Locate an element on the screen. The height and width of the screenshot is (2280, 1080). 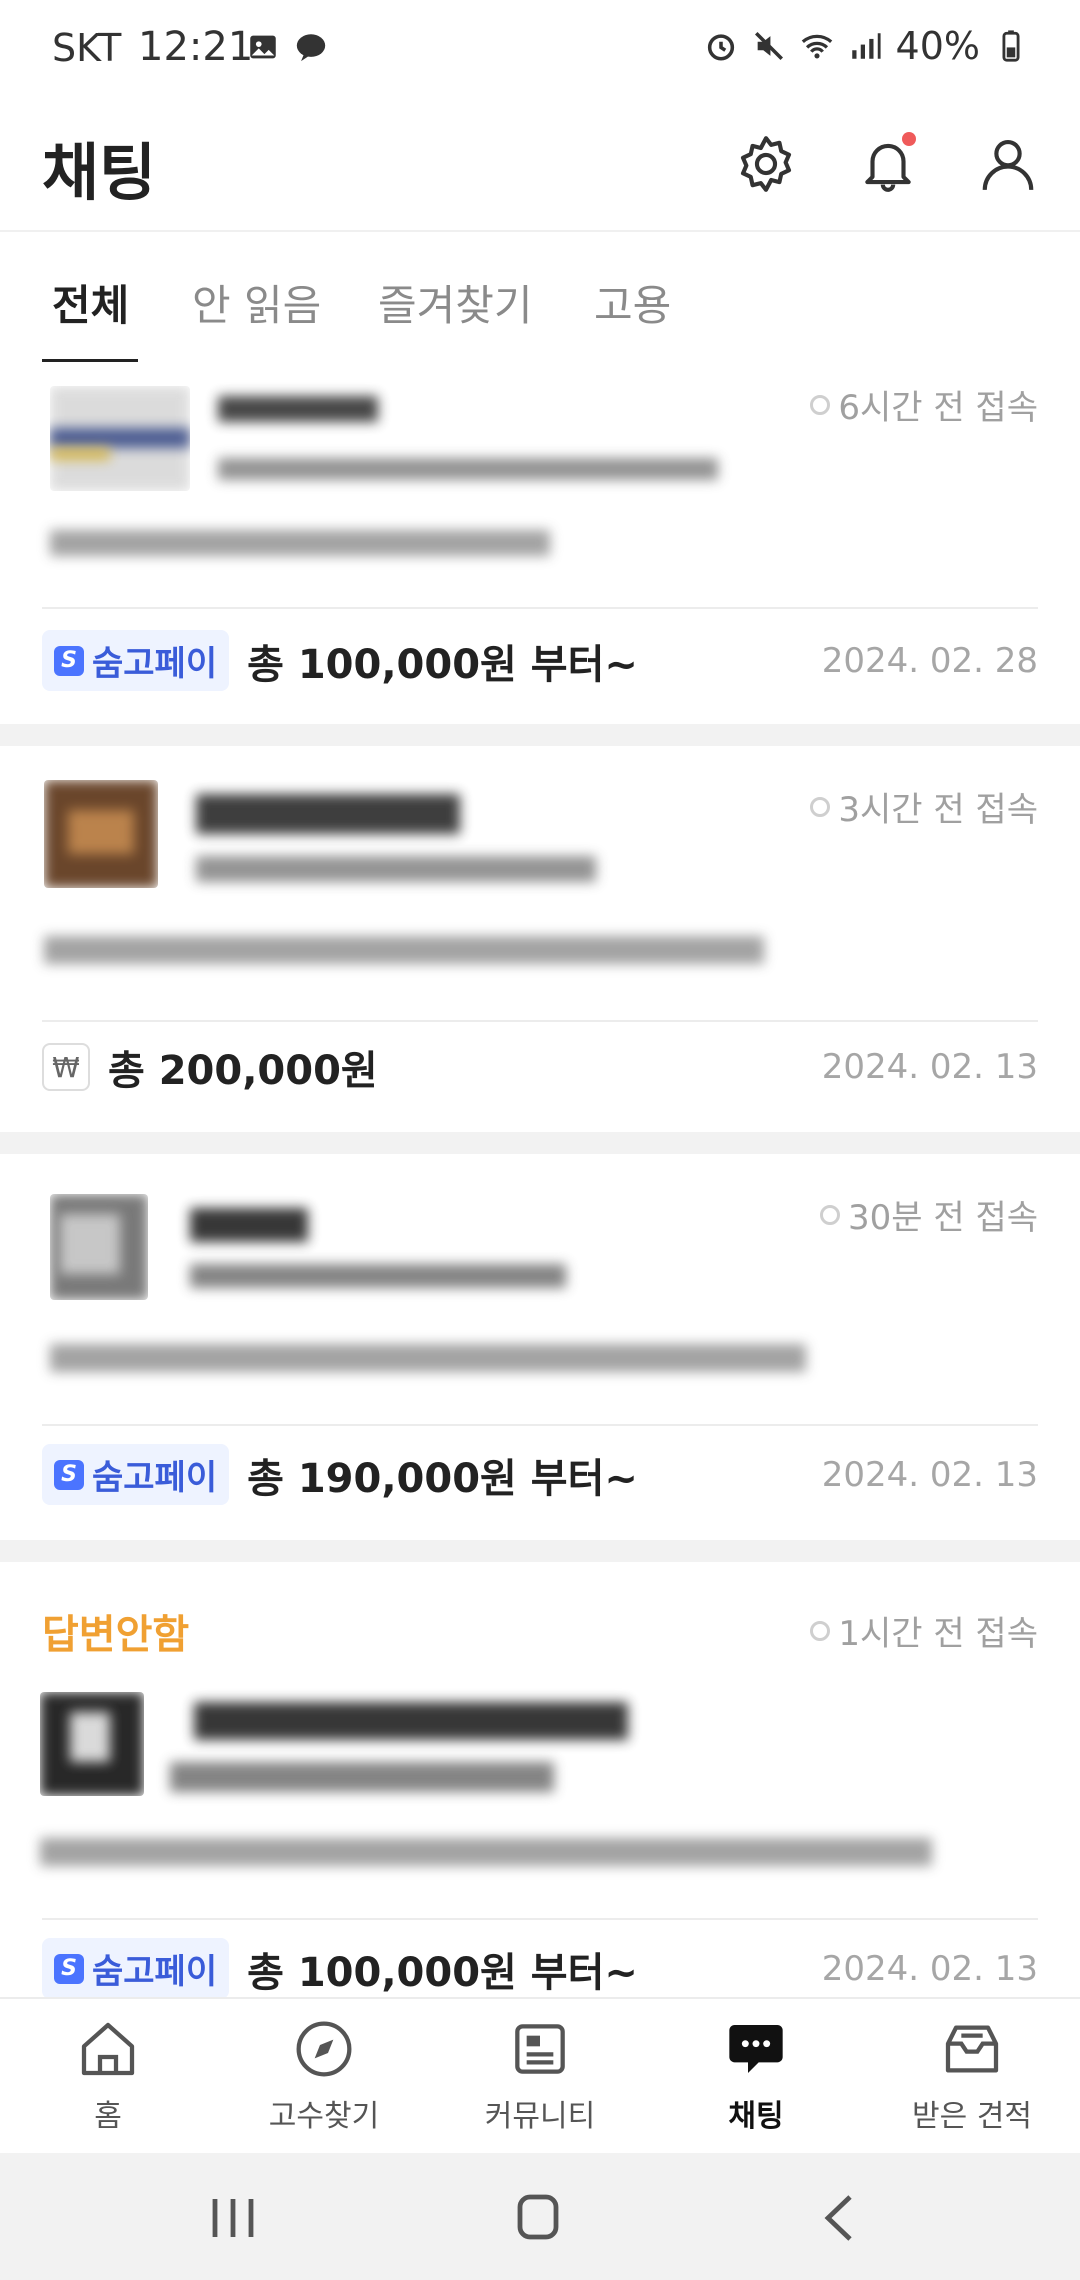
battery-icon is located at coordinates (1011, 46).